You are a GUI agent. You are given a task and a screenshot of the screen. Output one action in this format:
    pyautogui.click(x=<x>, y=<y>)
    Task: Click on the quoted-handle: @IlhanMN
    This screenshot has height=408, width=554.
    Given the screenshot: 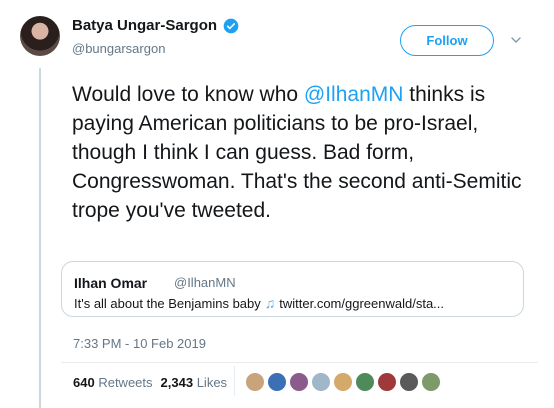 What is the action you would take?
    pyautogui.click(x=205, y=282)
    